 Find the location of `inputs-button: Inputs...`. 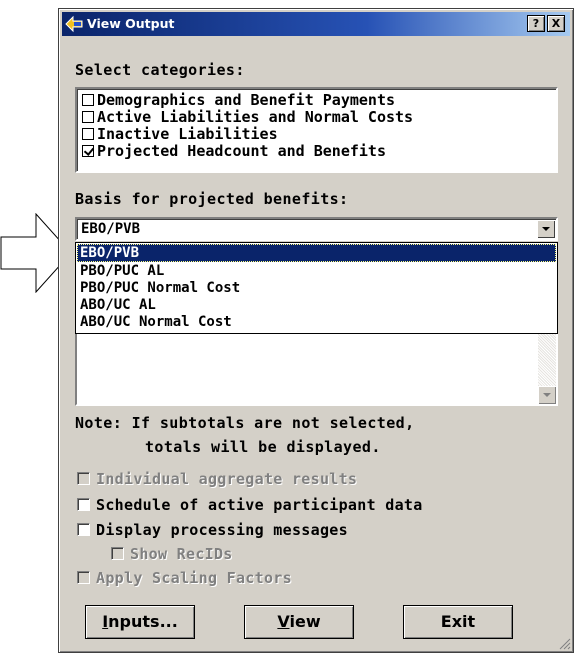

inputs-button: Inputs... is located at coordinates (140, 622).